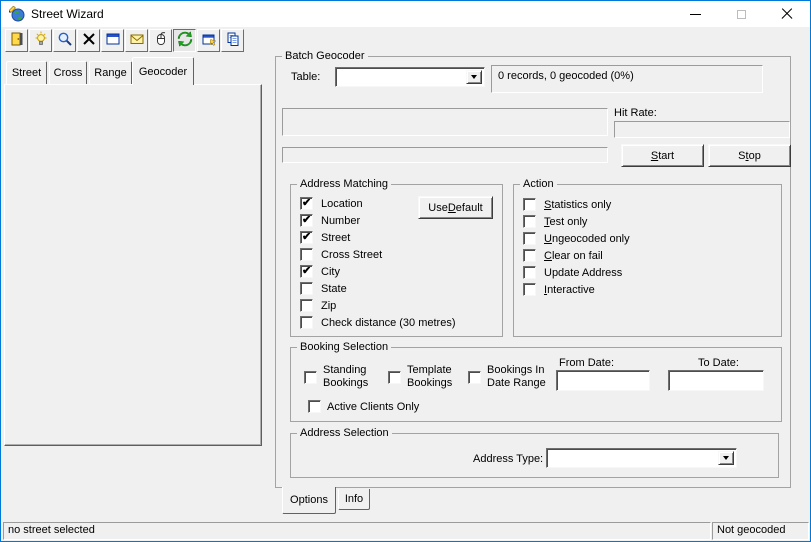 Image resolution: width=811 pixels, height=542 pixels. I want to click on checkbox-number: ✔, so click(306, 220).